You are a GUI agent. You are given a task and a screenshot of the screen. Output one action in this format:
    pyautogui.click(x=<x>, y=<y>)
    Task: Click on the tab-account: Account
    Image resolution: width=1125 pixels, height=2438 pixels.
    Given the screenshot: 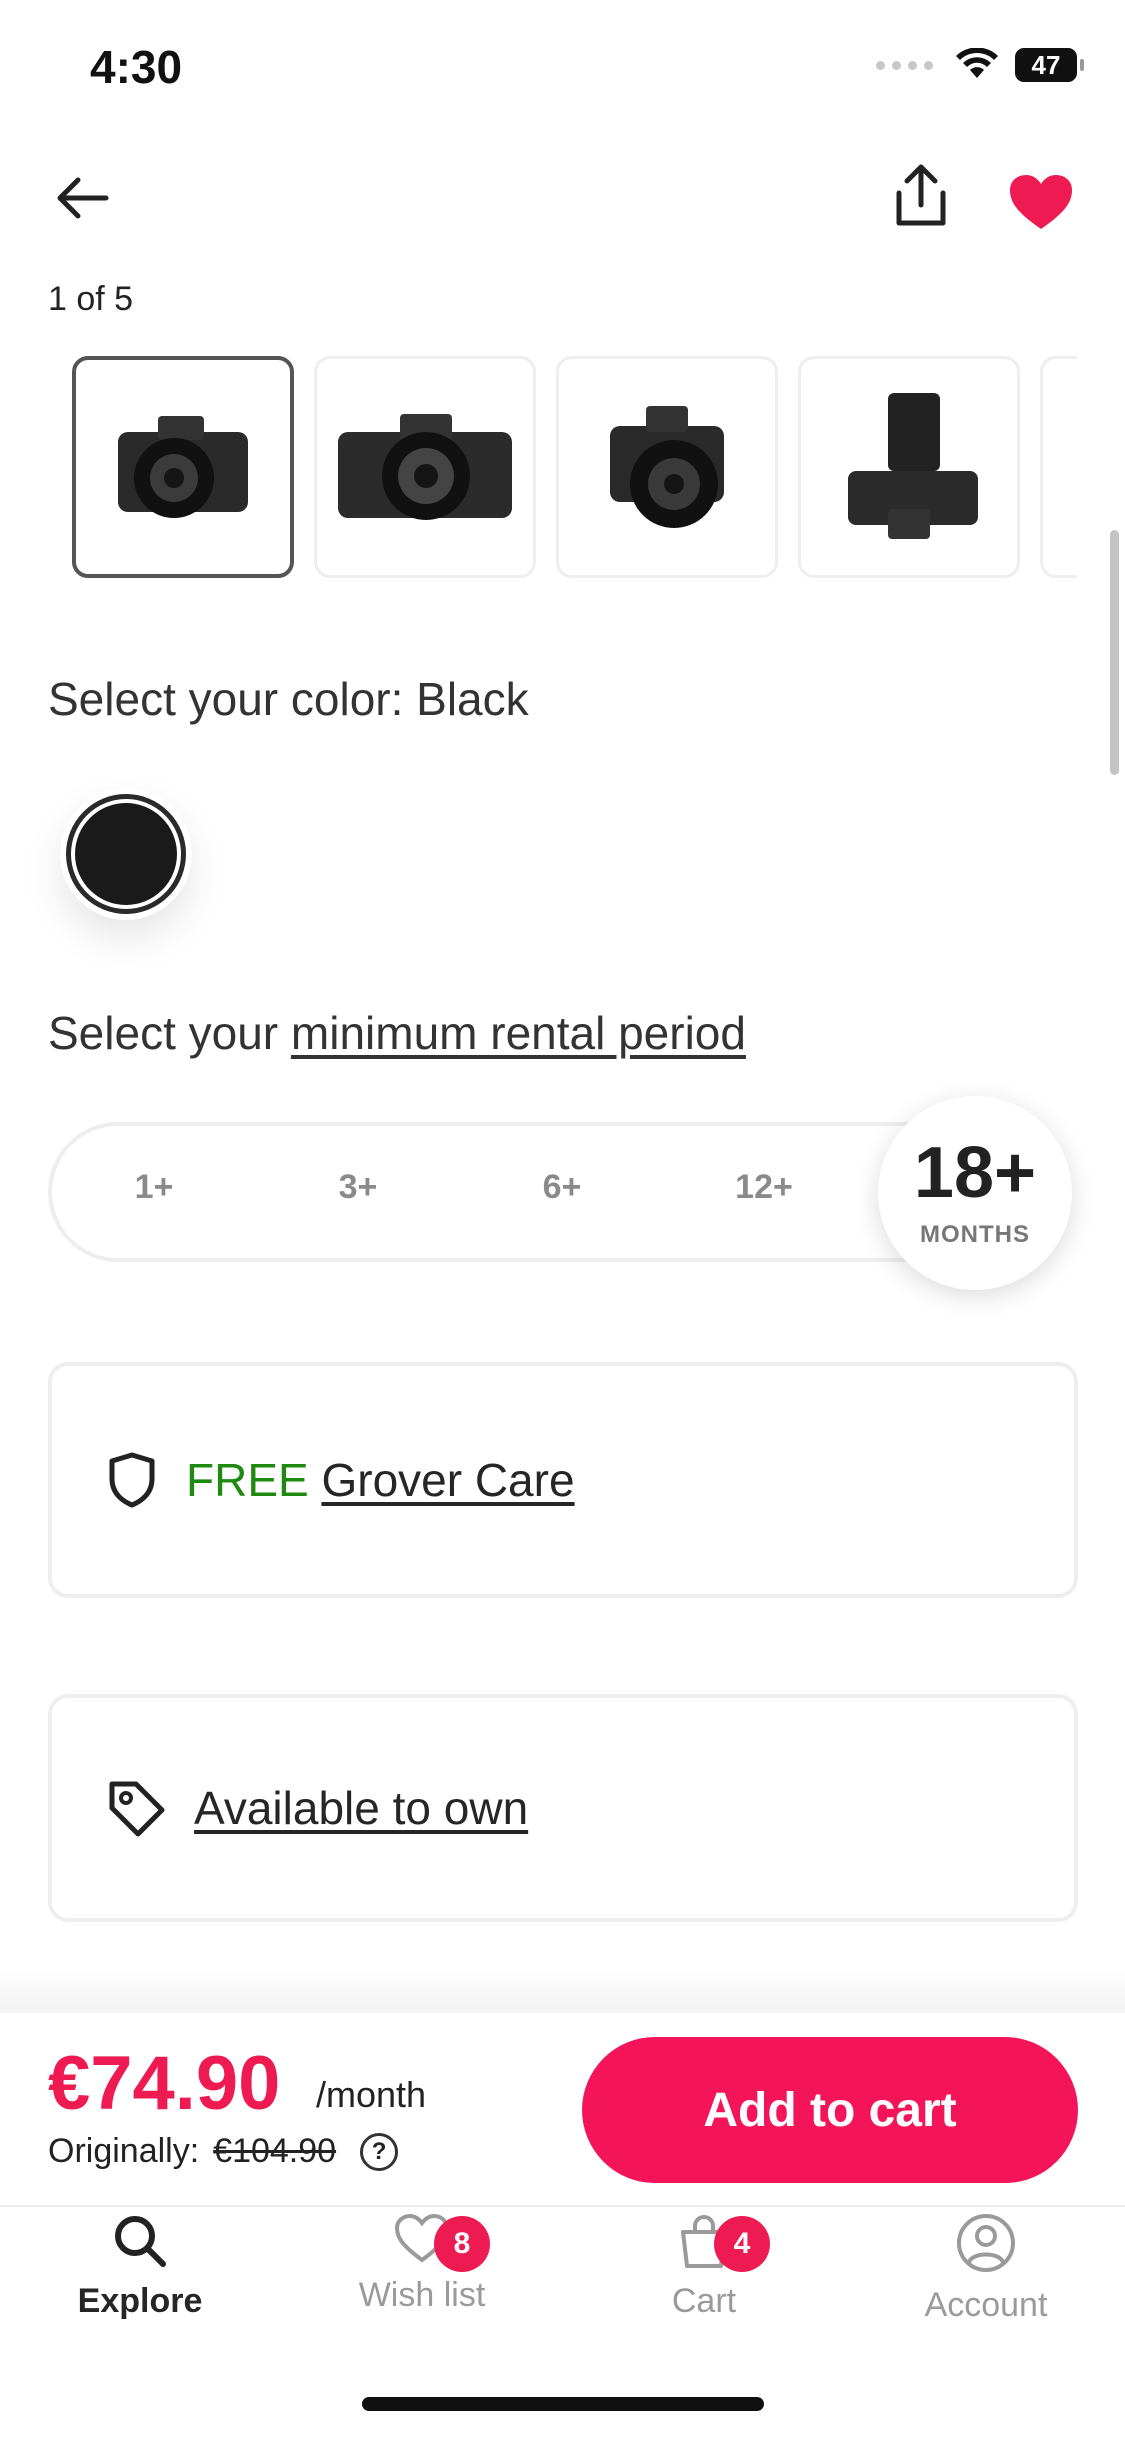 What is the action you would take?
    pyautogui.click(x=986, y=2277)
    